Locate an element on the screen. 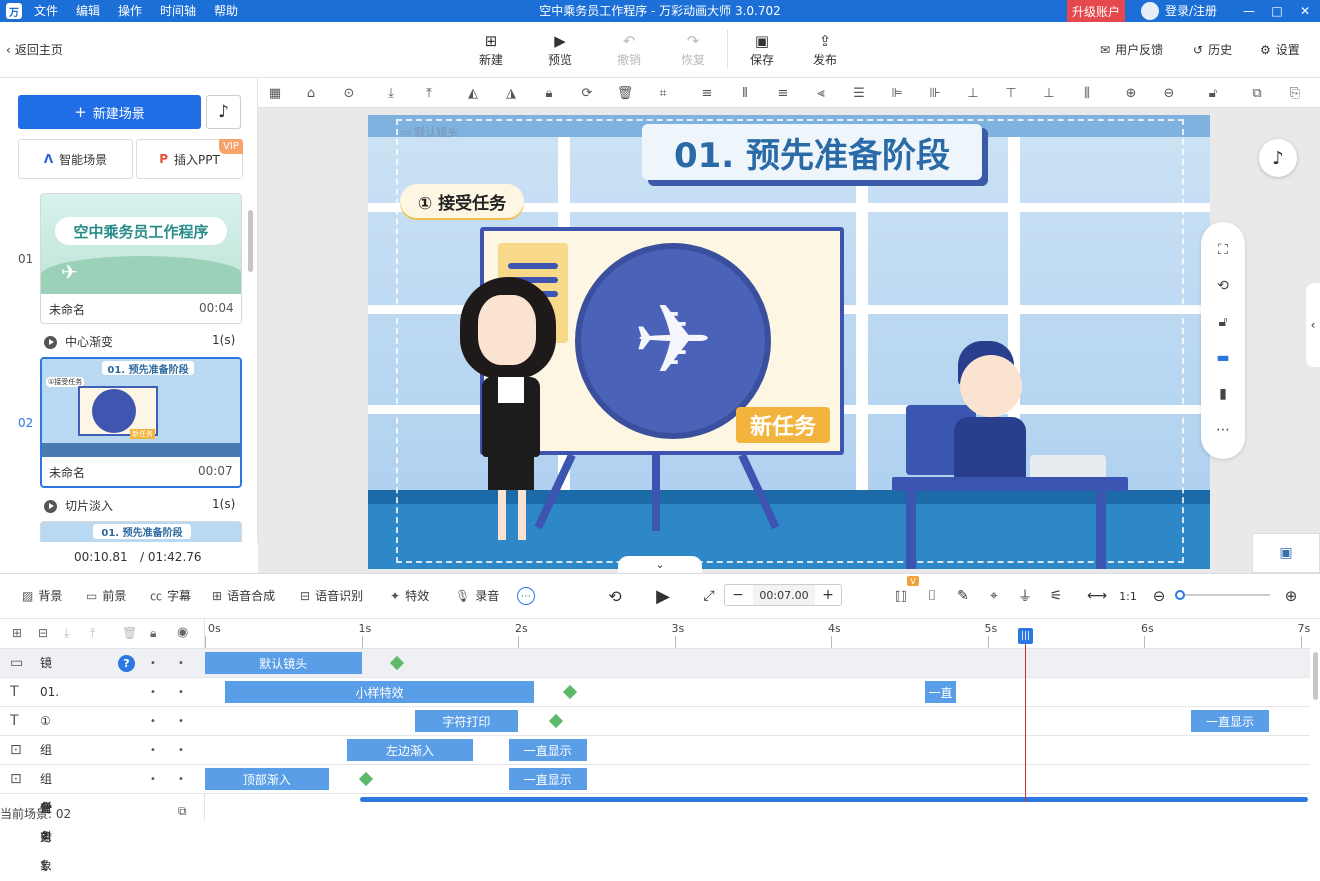 This screenshot has width=1320, height=881. minus-icon: − is located at coordinates (738, 595).